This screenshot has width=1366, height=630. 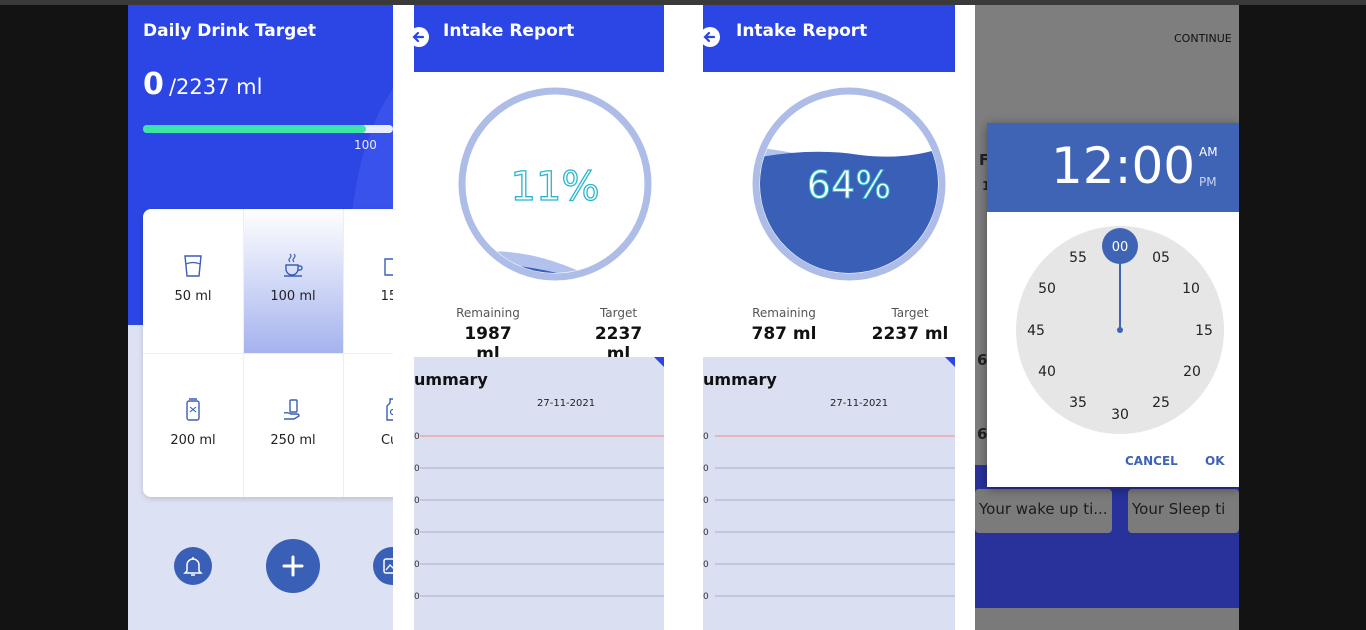 I want to click on mug-icon, so click(x=388, y=267).